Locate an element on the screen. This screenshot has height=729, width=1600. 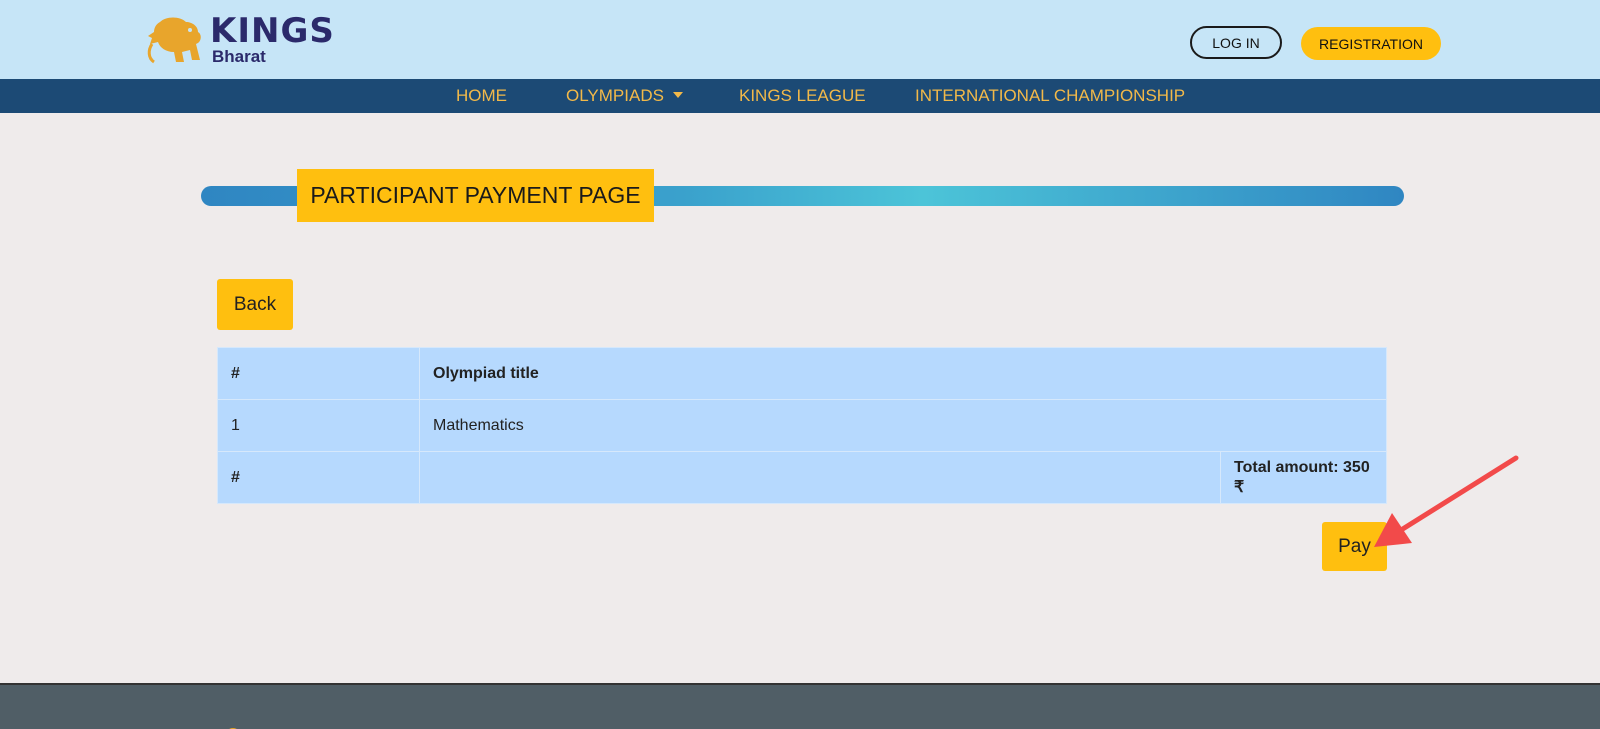
nav-home: HOME is located at coordinates (481, 96).